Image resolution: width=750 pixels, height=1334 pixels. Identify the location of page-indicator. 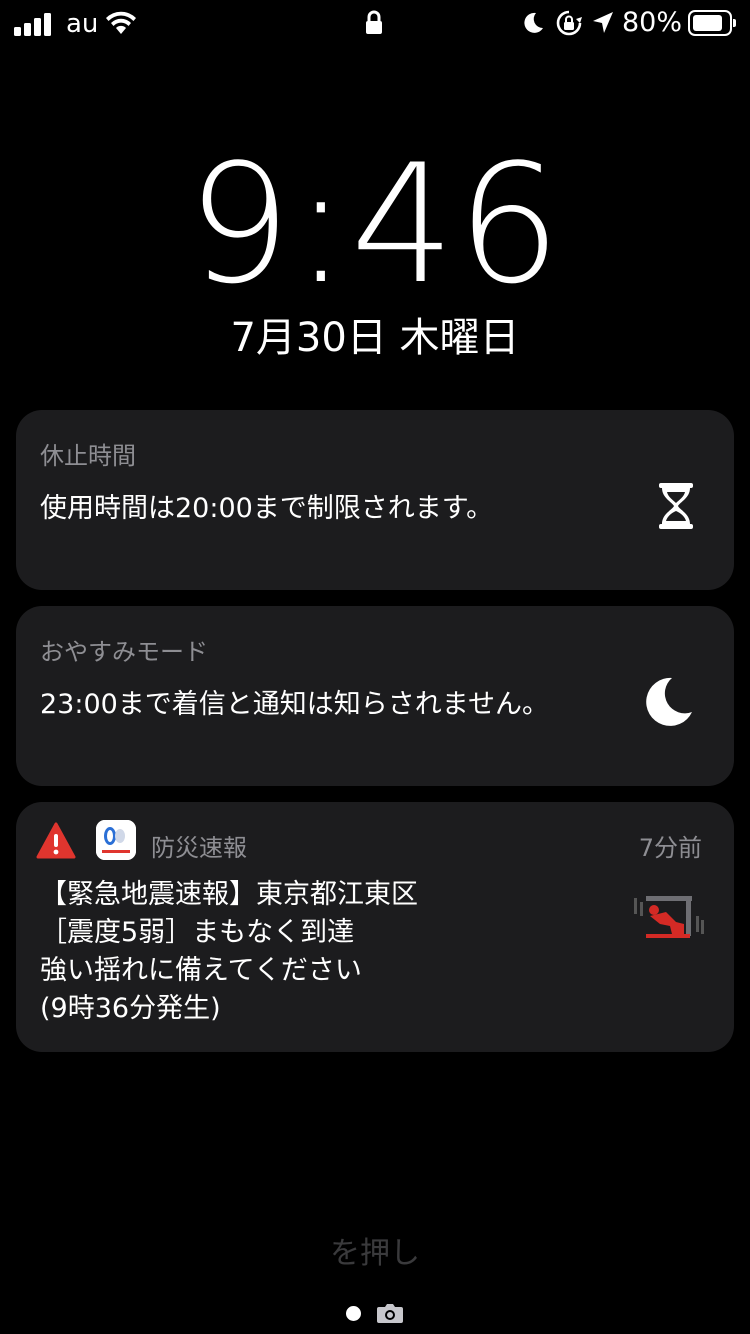
(375, 1314).